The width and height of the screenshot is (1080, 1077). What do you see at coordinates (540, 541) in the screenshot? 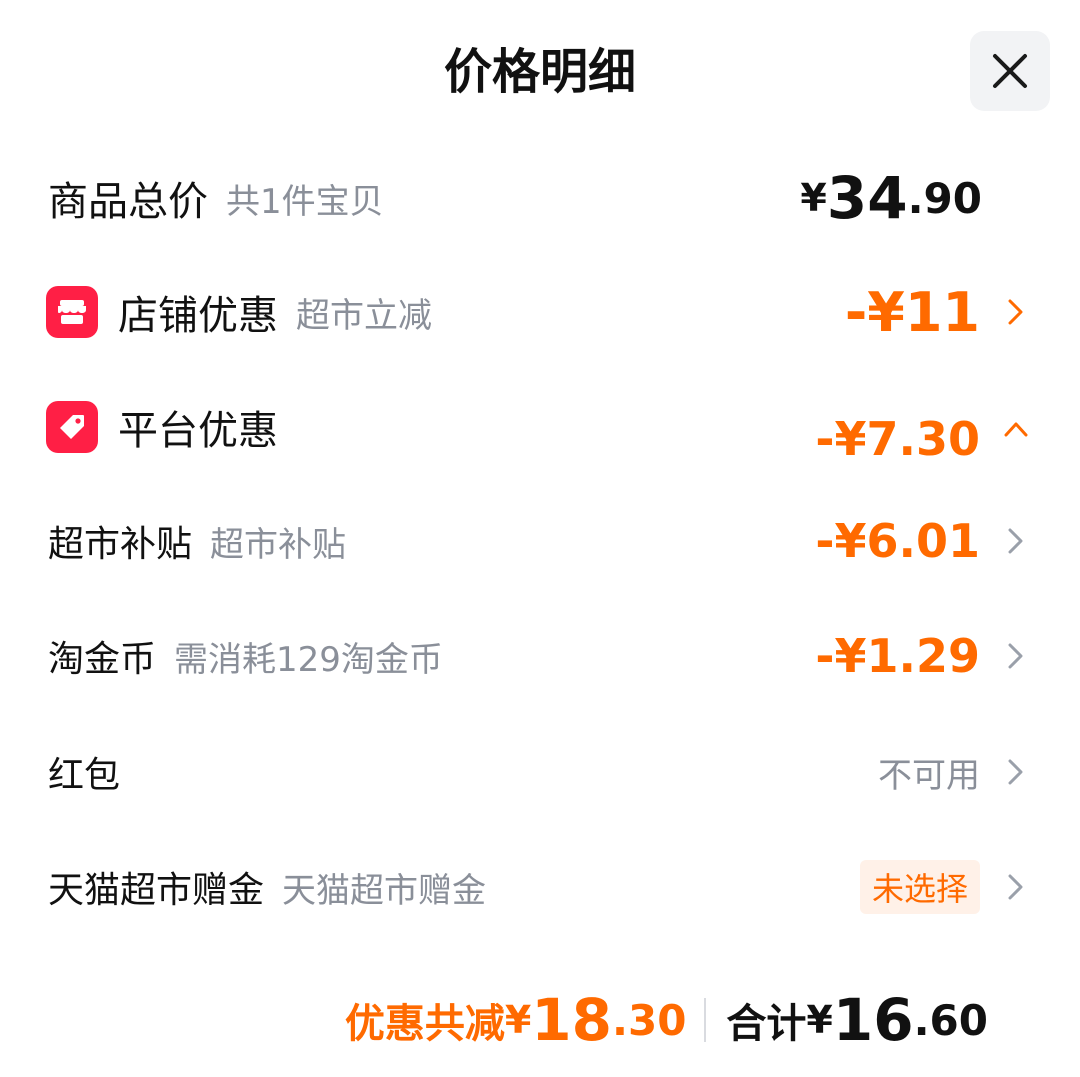
I see `supermarket-subsidy-row: 超市补贴 超市补贴 -¥6.01` at bounding box center [540, 541].